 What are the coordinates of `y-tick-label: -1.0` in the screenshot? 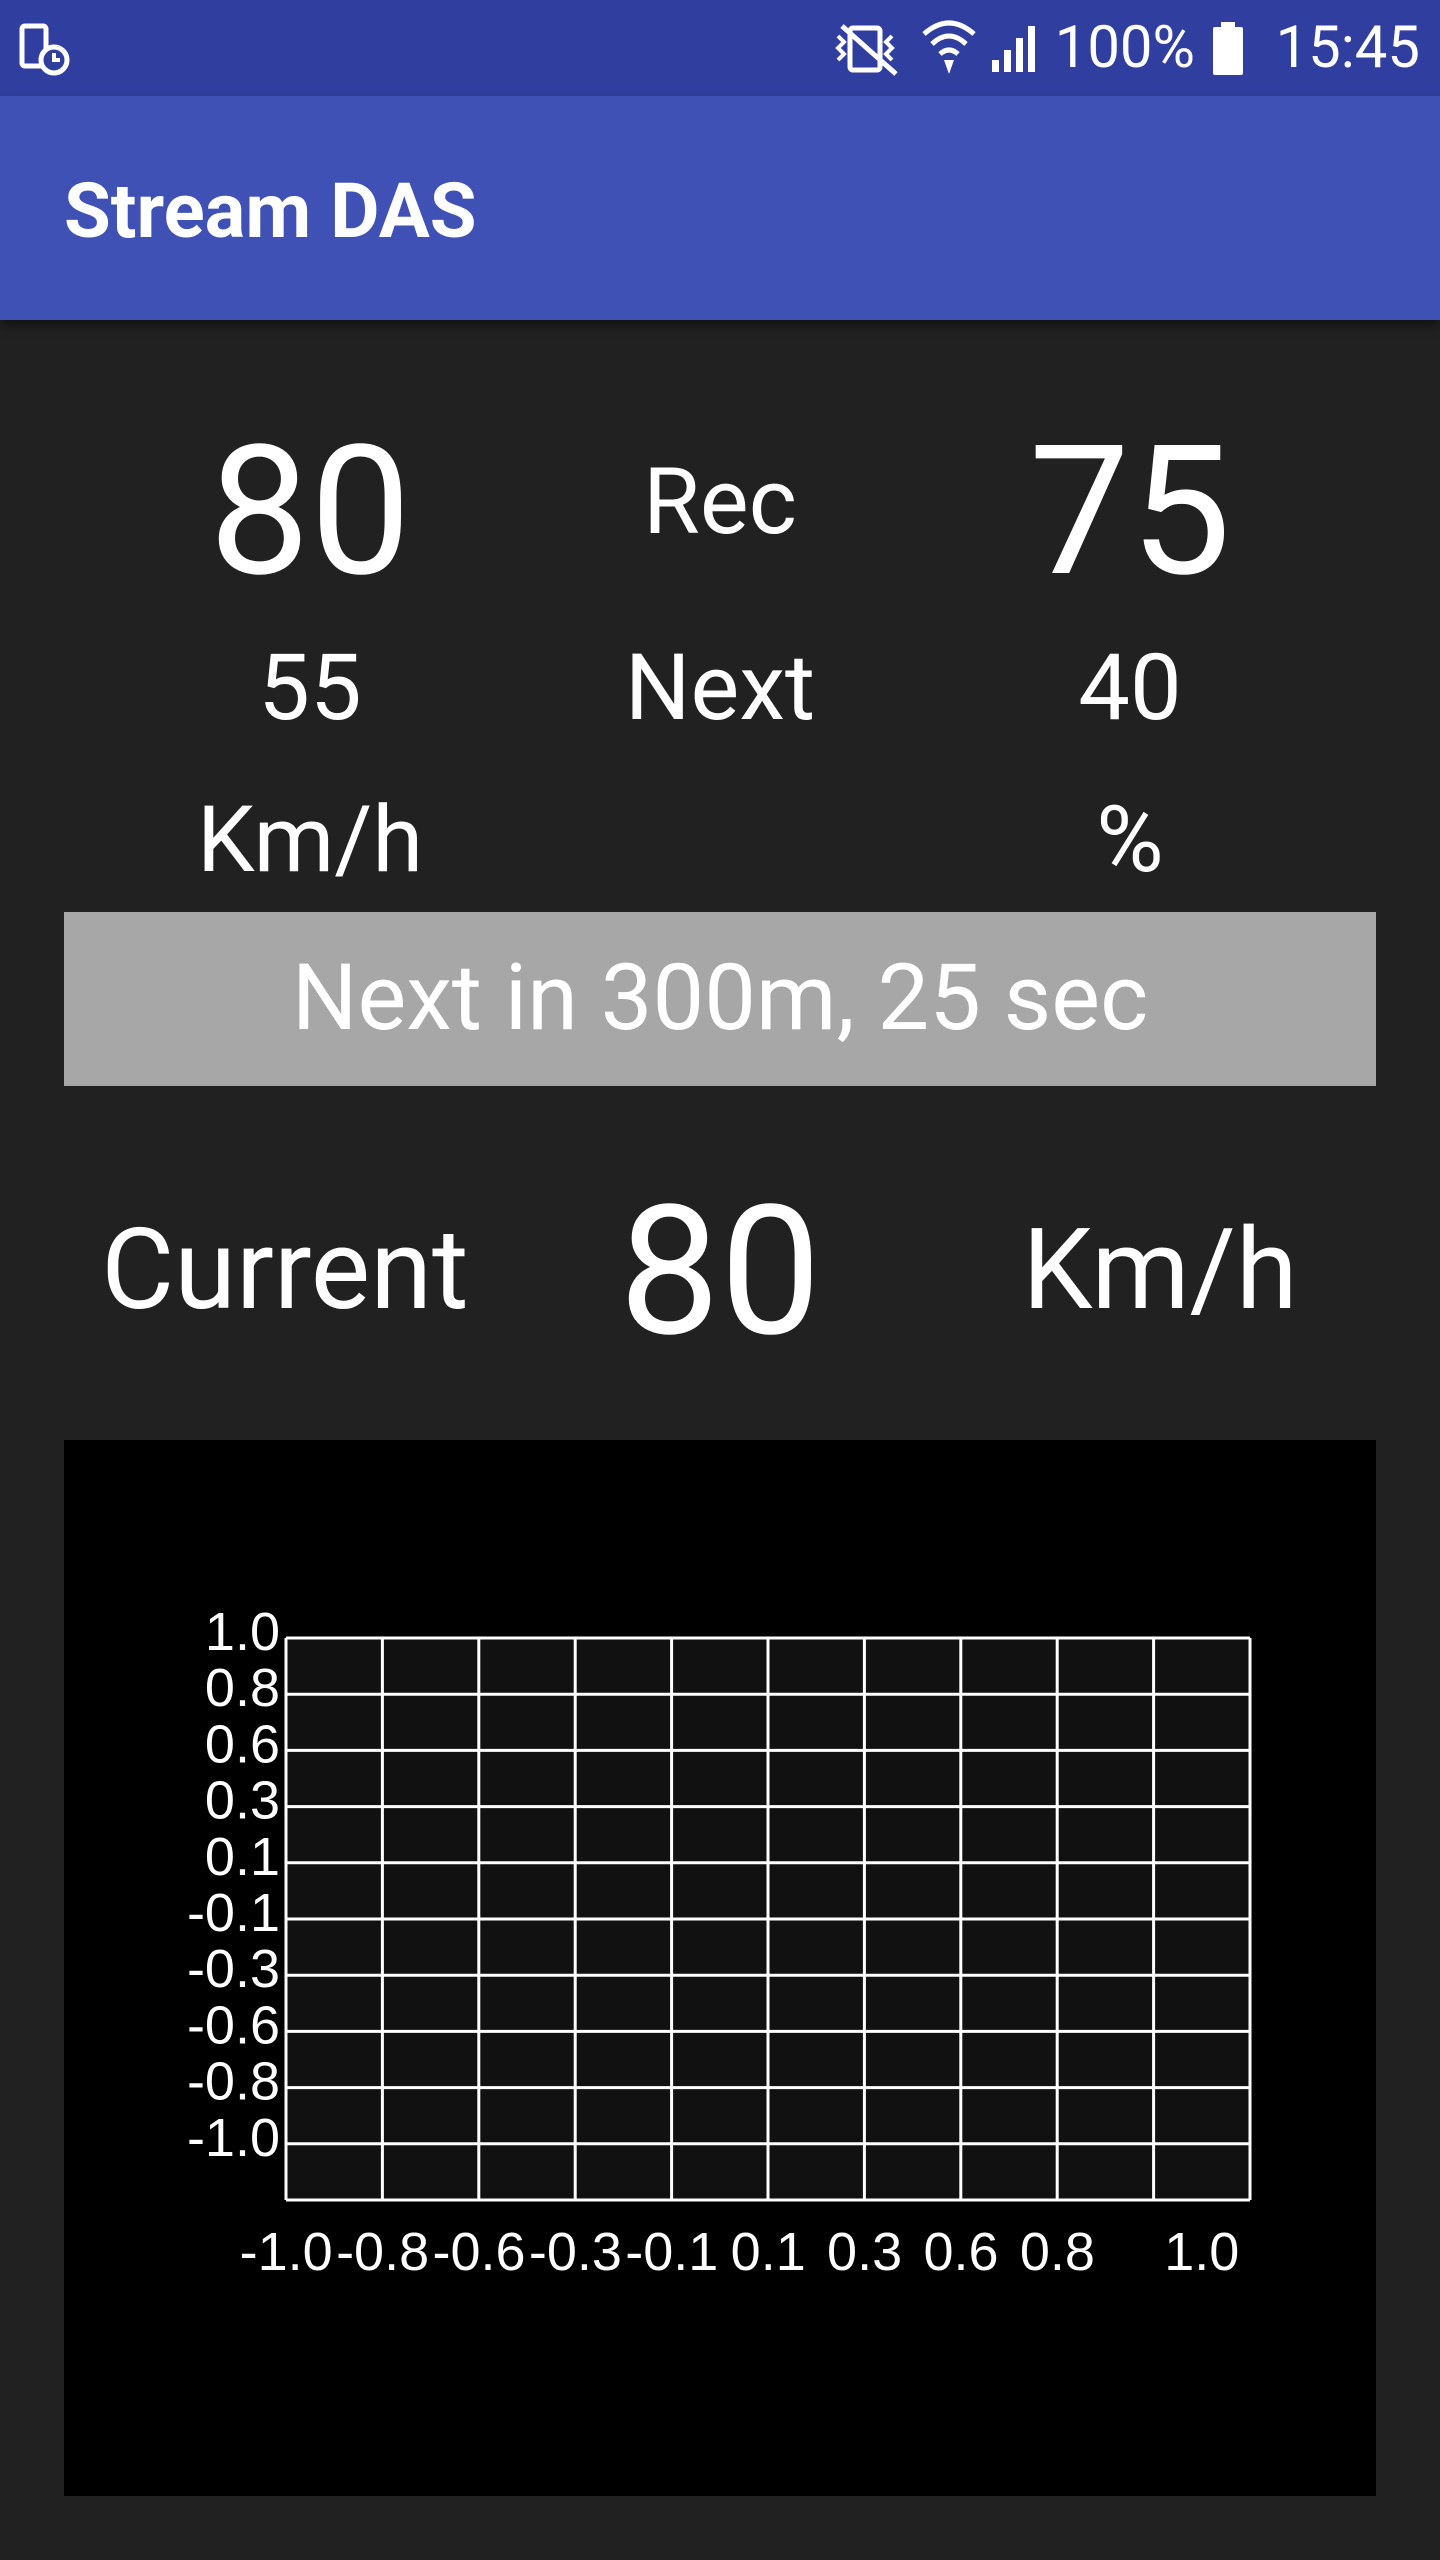 It's located at (233, 2138).